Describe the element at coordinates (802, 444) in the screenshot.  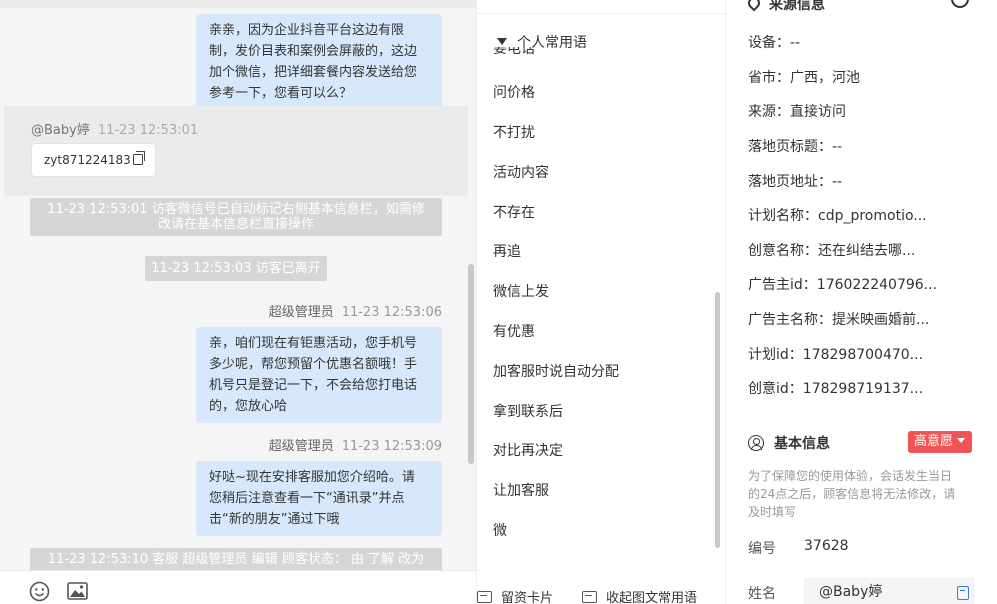
I see `basic-info-title-text: 基本信息` at that location.